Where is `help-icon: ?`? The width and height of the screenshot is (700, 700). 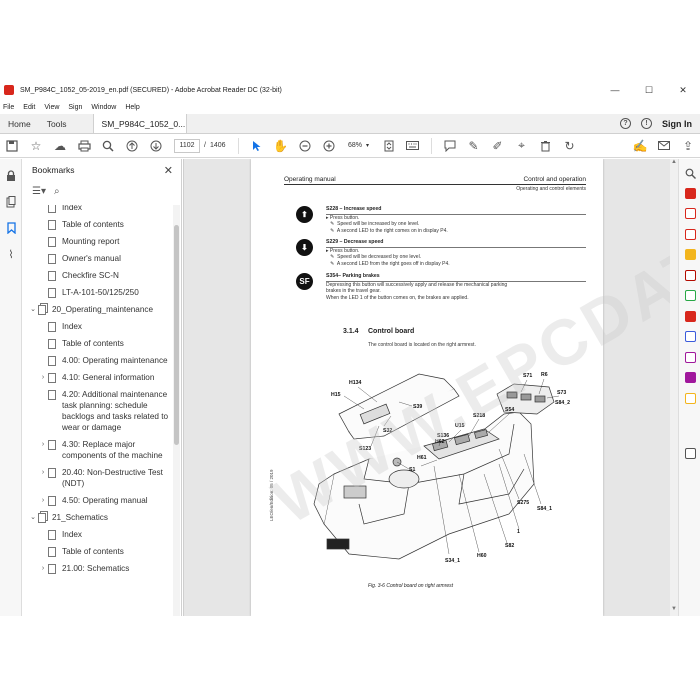
help-icon: ? is located at coordinates (625, 123).